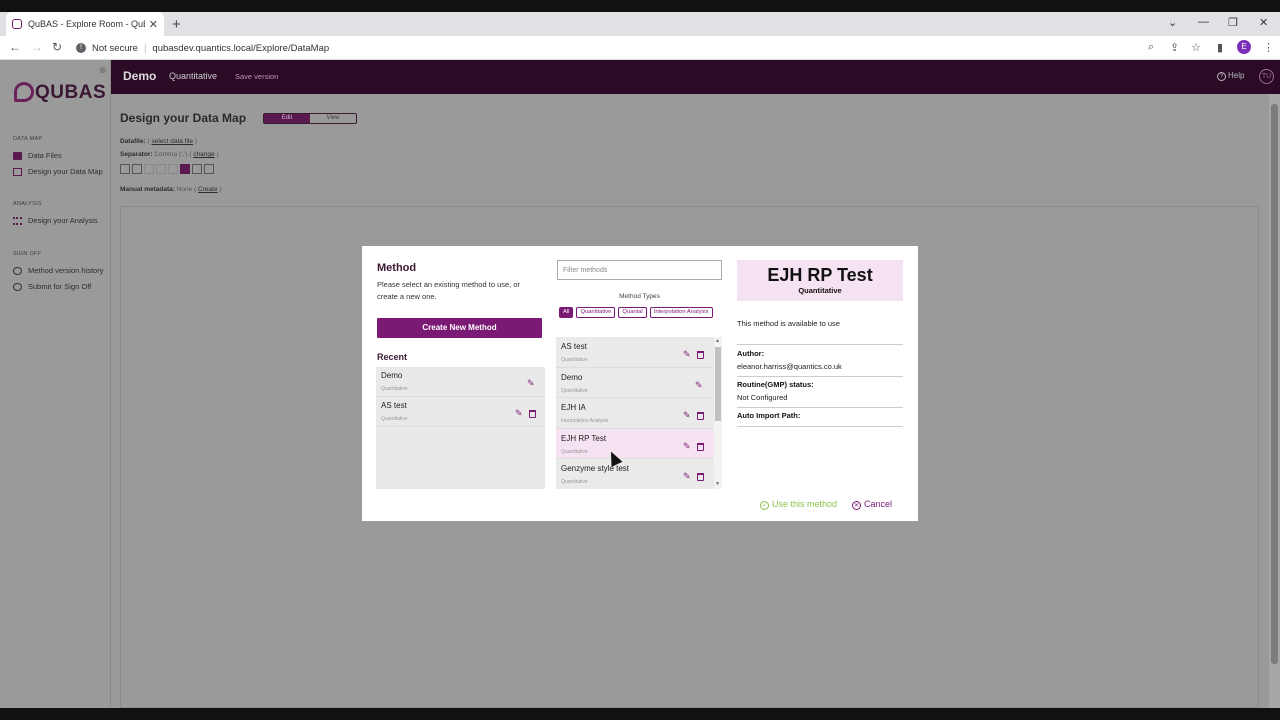 The height and width of the screenshot is (720, 1280). Describe the element at coordinates (24, 92) in the screenshot. I see `logo-mark-icon` at that location.